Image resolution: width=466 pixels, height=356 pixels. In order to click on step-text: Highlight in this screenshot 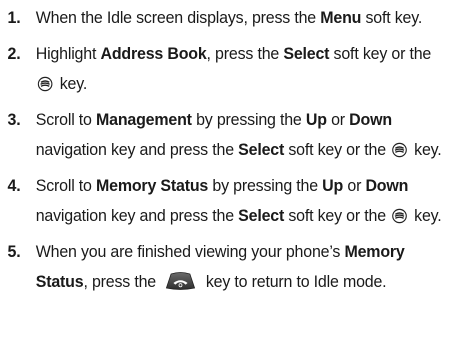, I will do `click(68, 53)`.